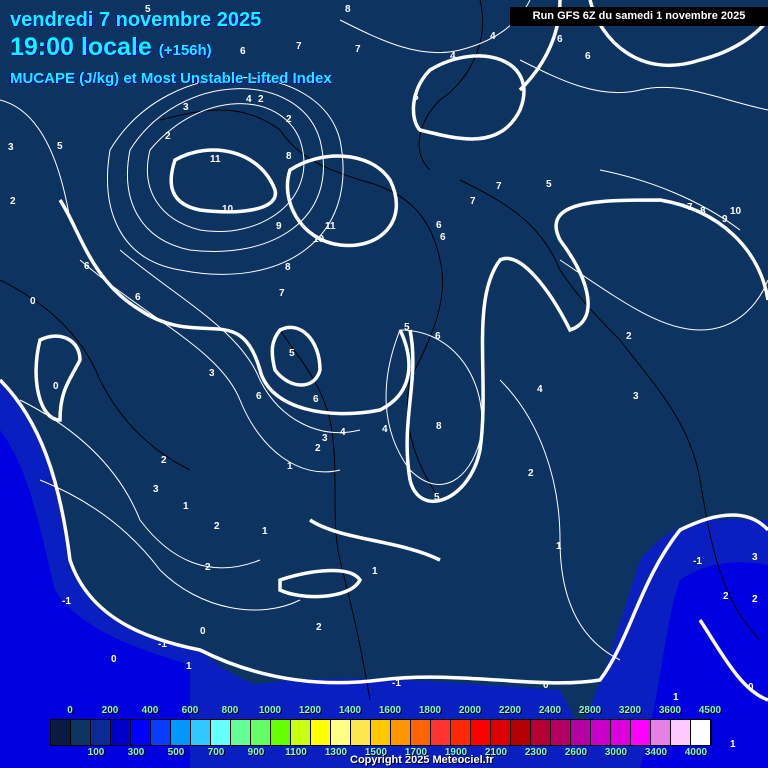 This screenshot has width=768, height=768. I want to click on legend-label: 900, so click(256, 752).